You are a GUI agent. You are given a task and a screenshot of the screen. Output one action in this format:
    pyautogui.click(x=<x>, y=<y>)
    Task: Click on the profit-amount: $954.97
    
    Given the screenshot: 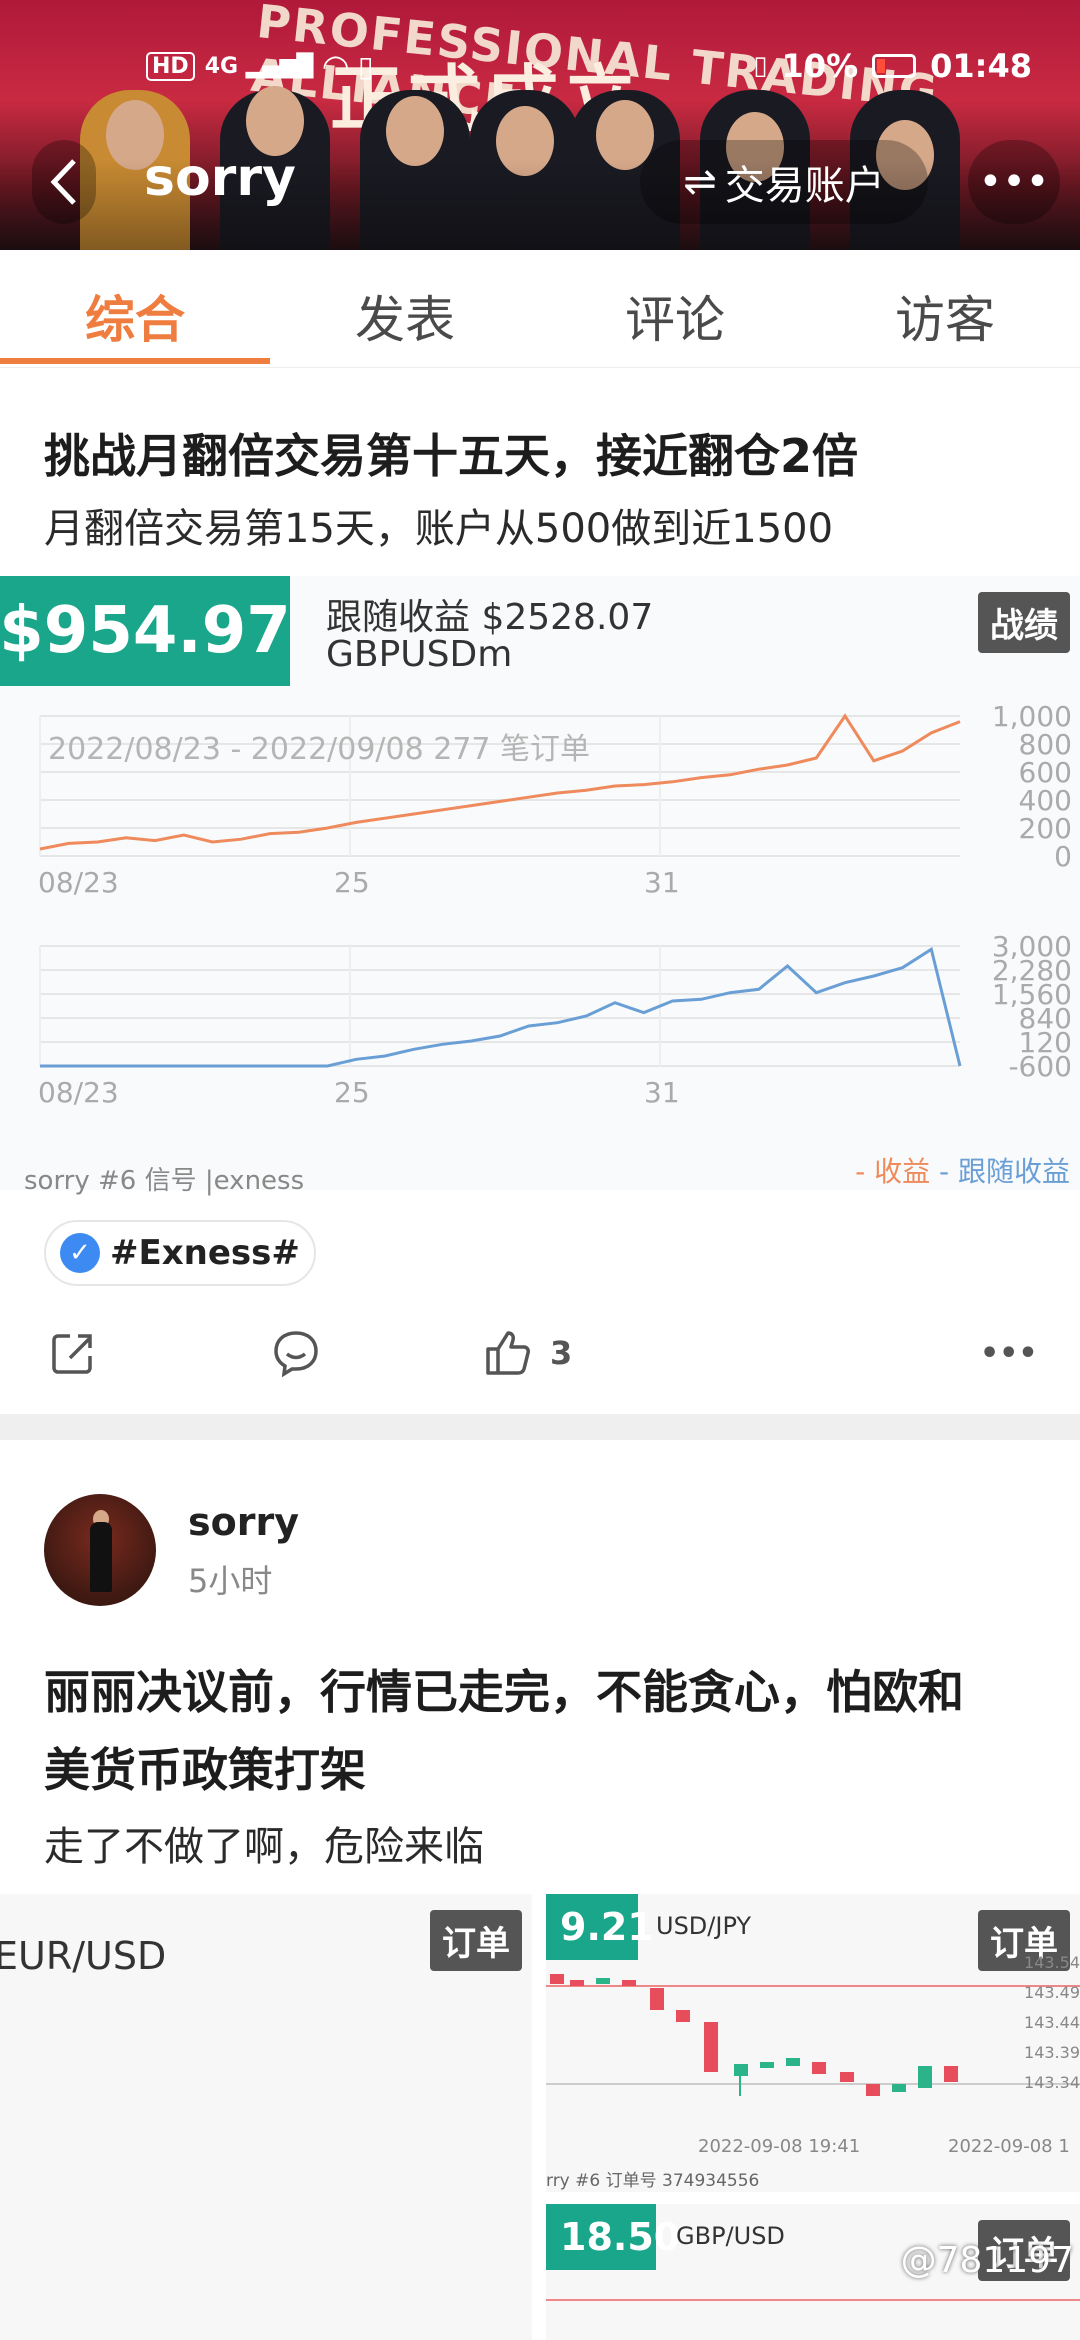 What is the action you would take?
    pyautogui.click(x=145, y=631)
    